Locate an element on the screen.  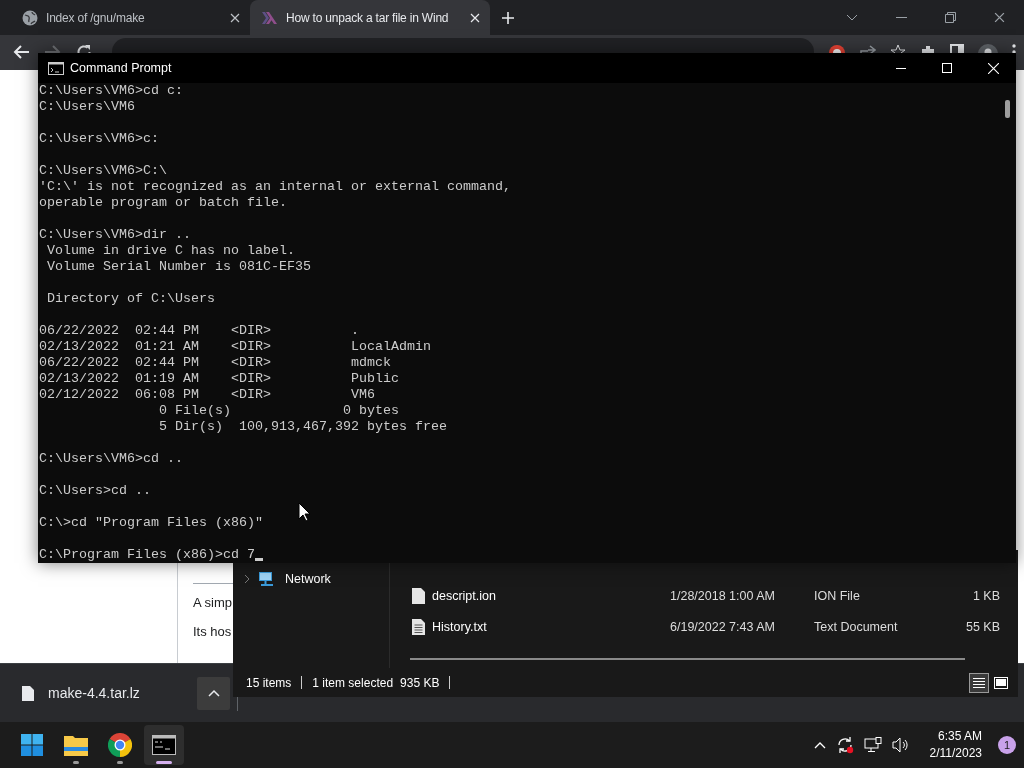
file-name: descript.ion is located at coordinates (541, 595).